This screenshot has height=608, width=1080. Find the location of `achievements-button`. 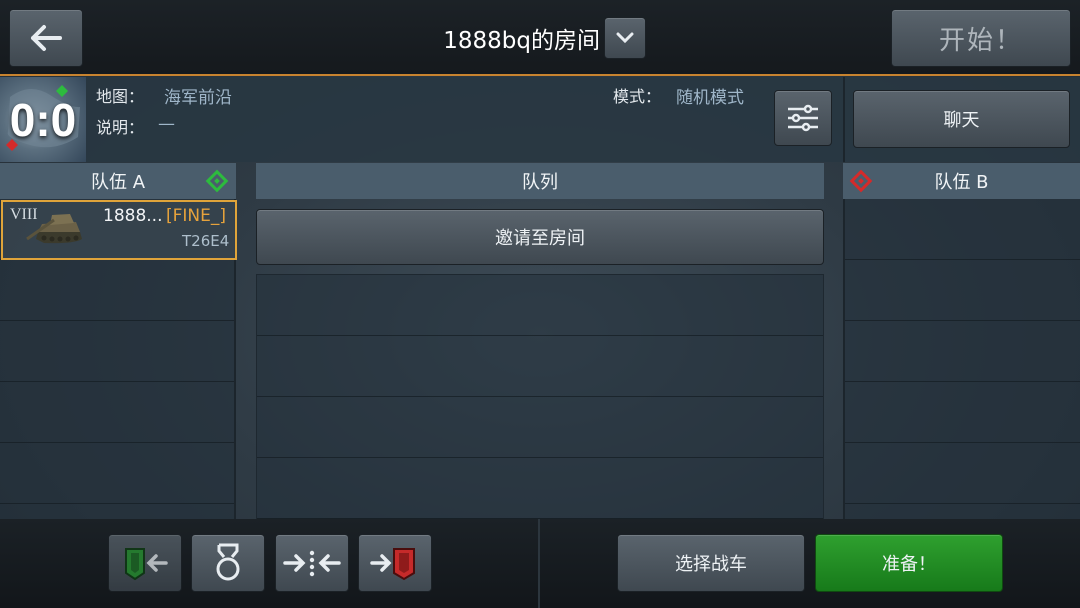

achievements-button is located at coordinates (228, 563).